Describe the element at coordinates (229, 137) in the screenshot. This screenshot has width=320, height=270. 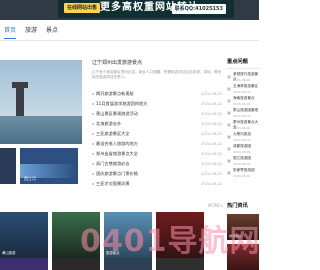
I see `hot-item-index: 6` at that location.